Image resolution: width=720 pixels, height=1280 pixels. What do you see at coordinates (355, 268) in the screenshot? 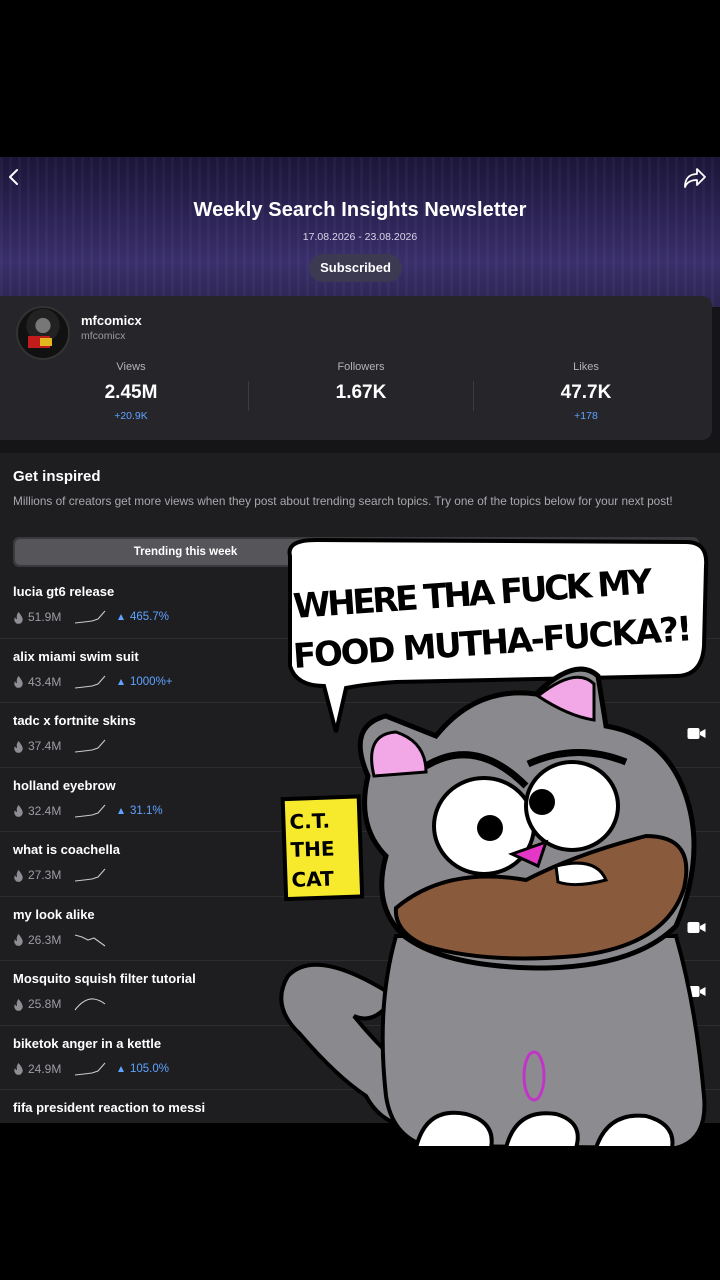
I see `subscribed-button: Subscribed` at bounding box center [355, 268].